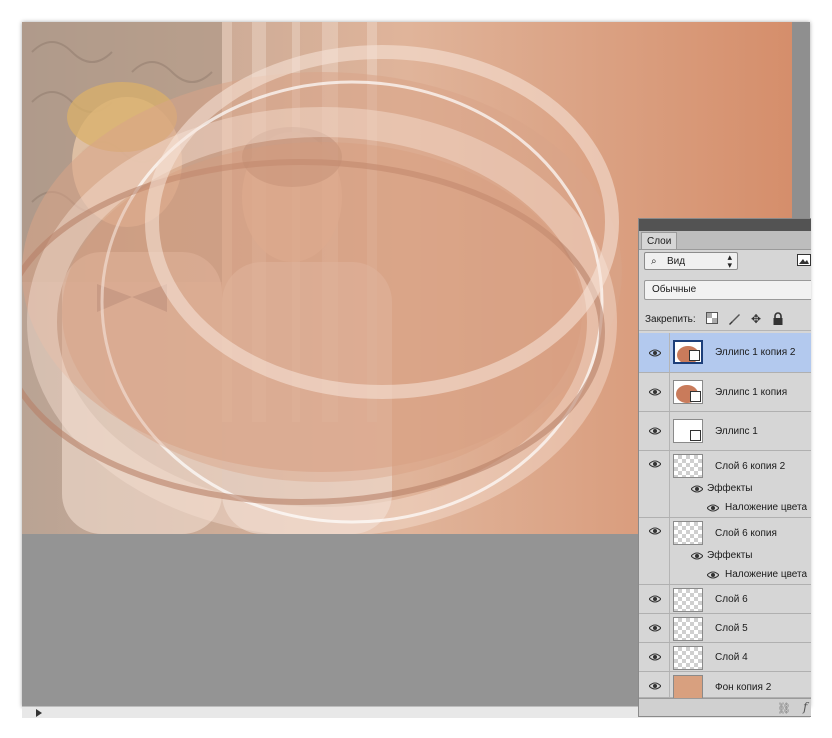  I want to click on layer-row: Фон копия 2, so click(725, 685).